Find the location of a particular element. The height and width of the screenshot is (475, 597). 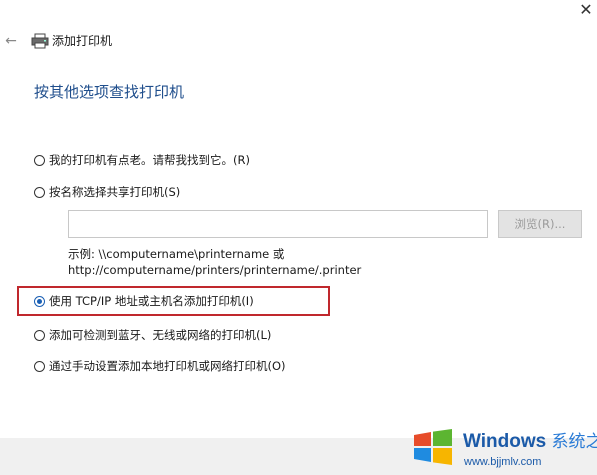

option-label: 通过手动设置添加本地打印机或网络打印机(O) is located at coordinates (167, 366).